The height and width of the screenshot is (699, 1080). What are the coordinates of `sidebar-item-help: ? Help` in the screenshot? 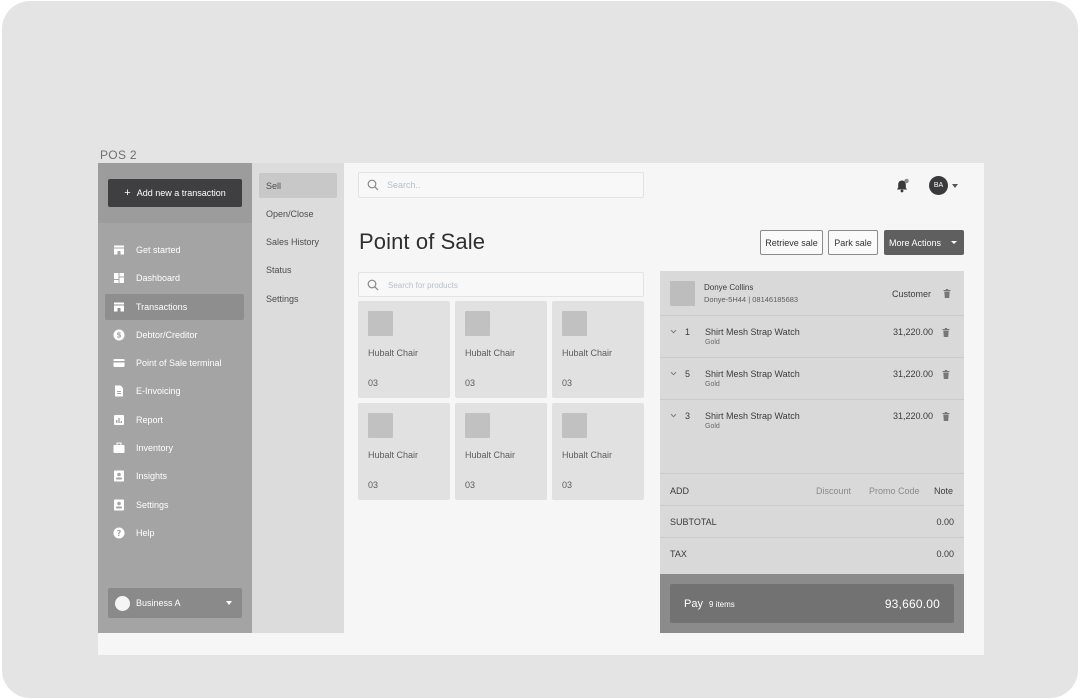 It's located at (174, 533).